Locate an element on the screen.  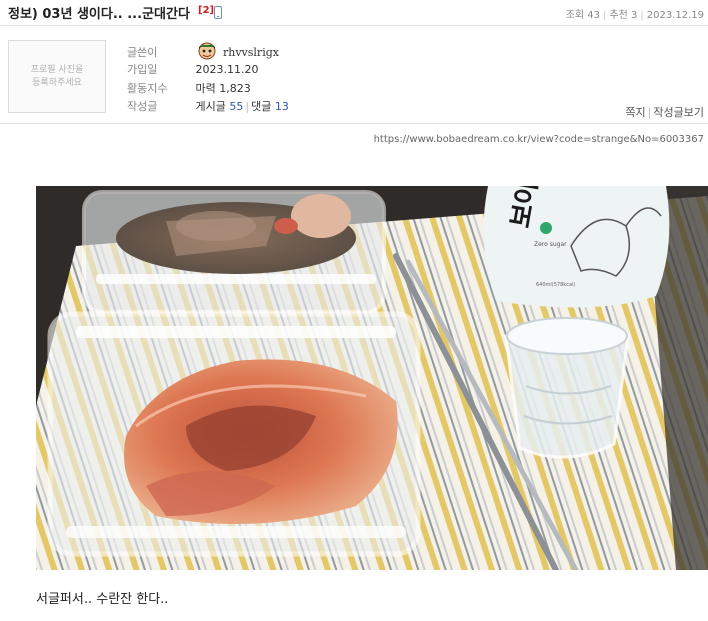
info-row-writings: 작성글 게시글 55 | 댓글 13 is located at coordinates (208, 107).